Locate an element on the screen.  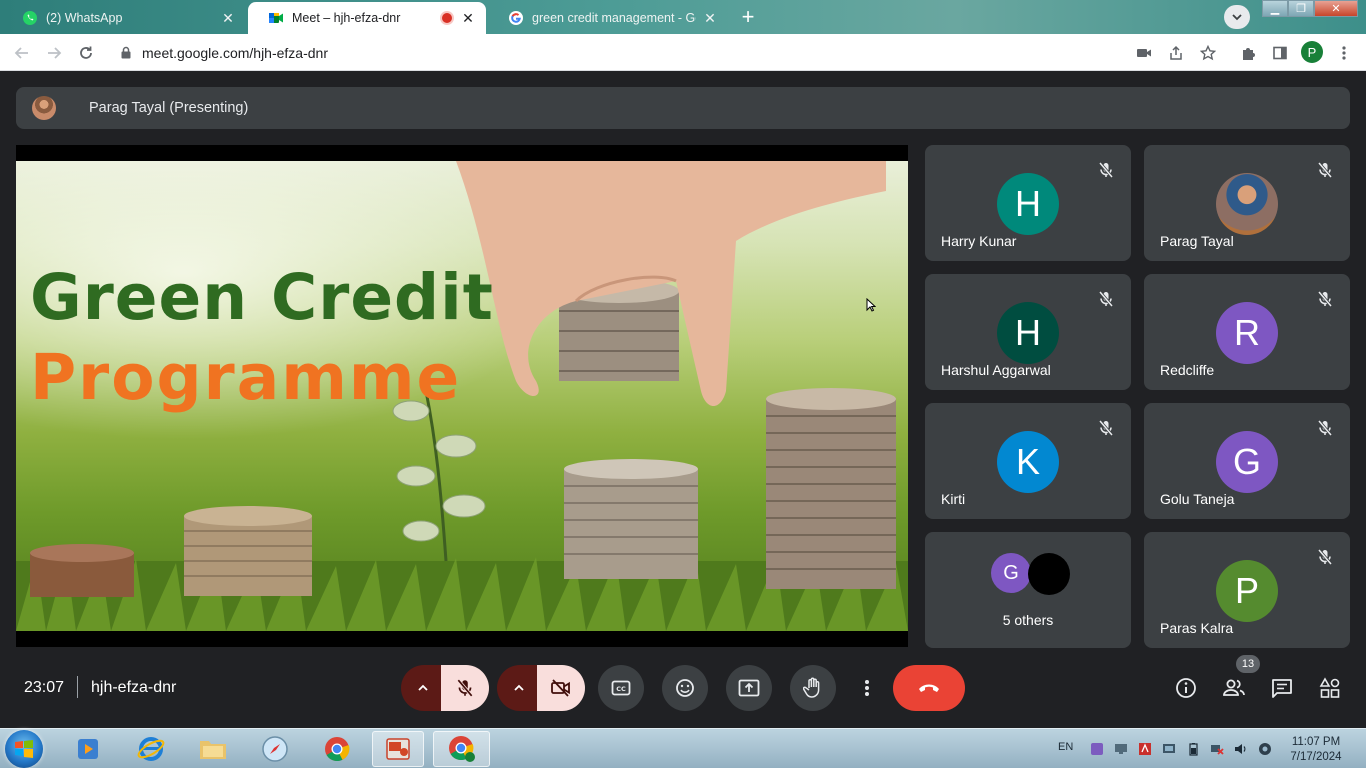
microphone-toggle-button is located at coordinates (465, 688).